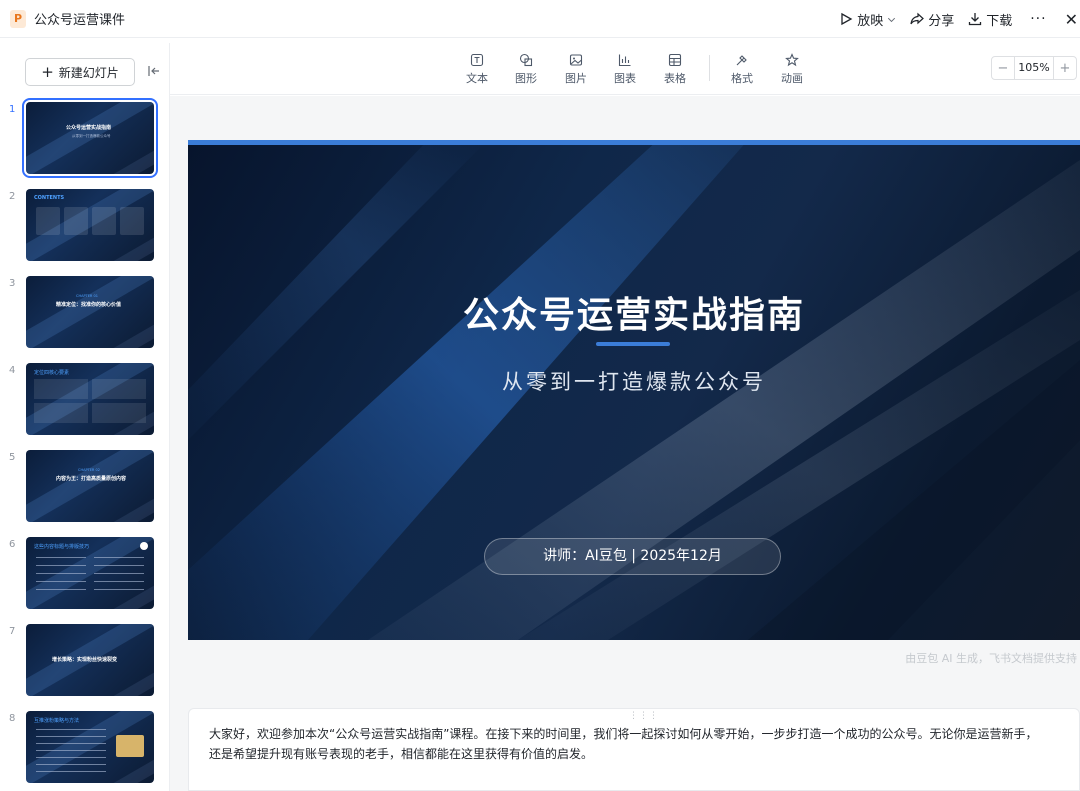 This screenshot has width=1080, height=791. Describe the element at coordinates (634, 312) in the screenshot. I see `slide-title: 公众号运营实战指南` at that location.